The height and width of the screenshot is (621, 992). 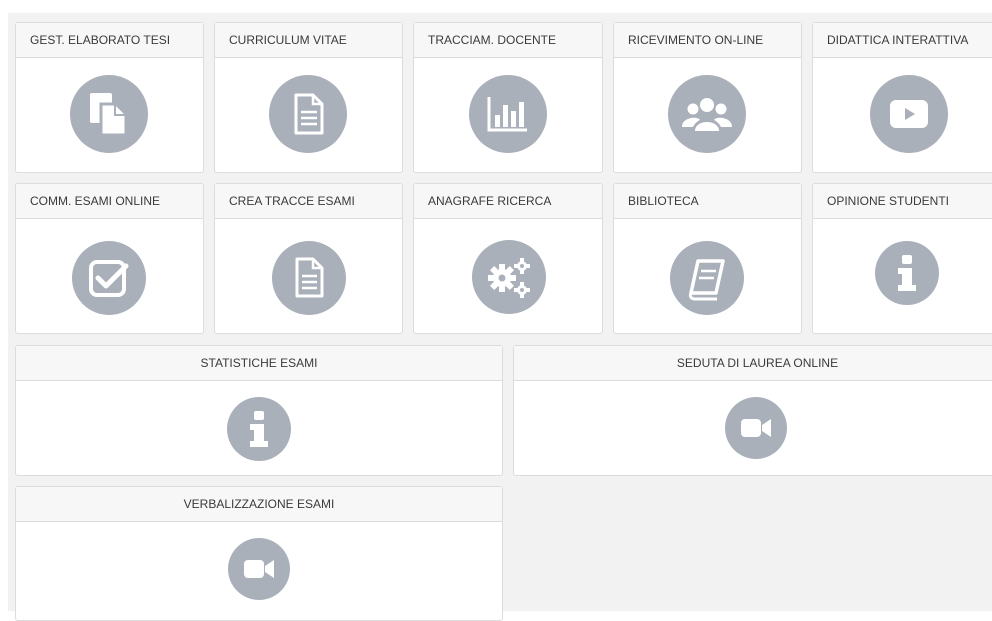 I want to click on tile-biblioteca: BIBLIOTECA, so click(x=707, y=258).